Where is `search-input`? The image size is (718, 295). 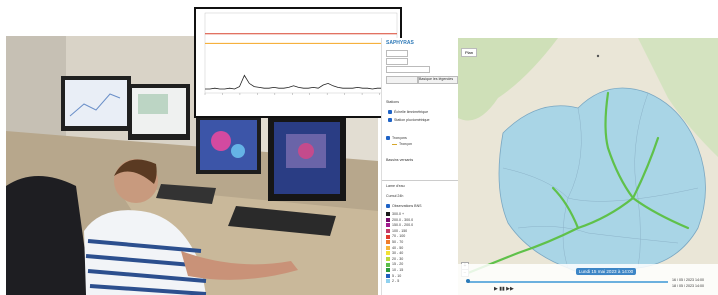
search-input is located at coordinates (408, 69).